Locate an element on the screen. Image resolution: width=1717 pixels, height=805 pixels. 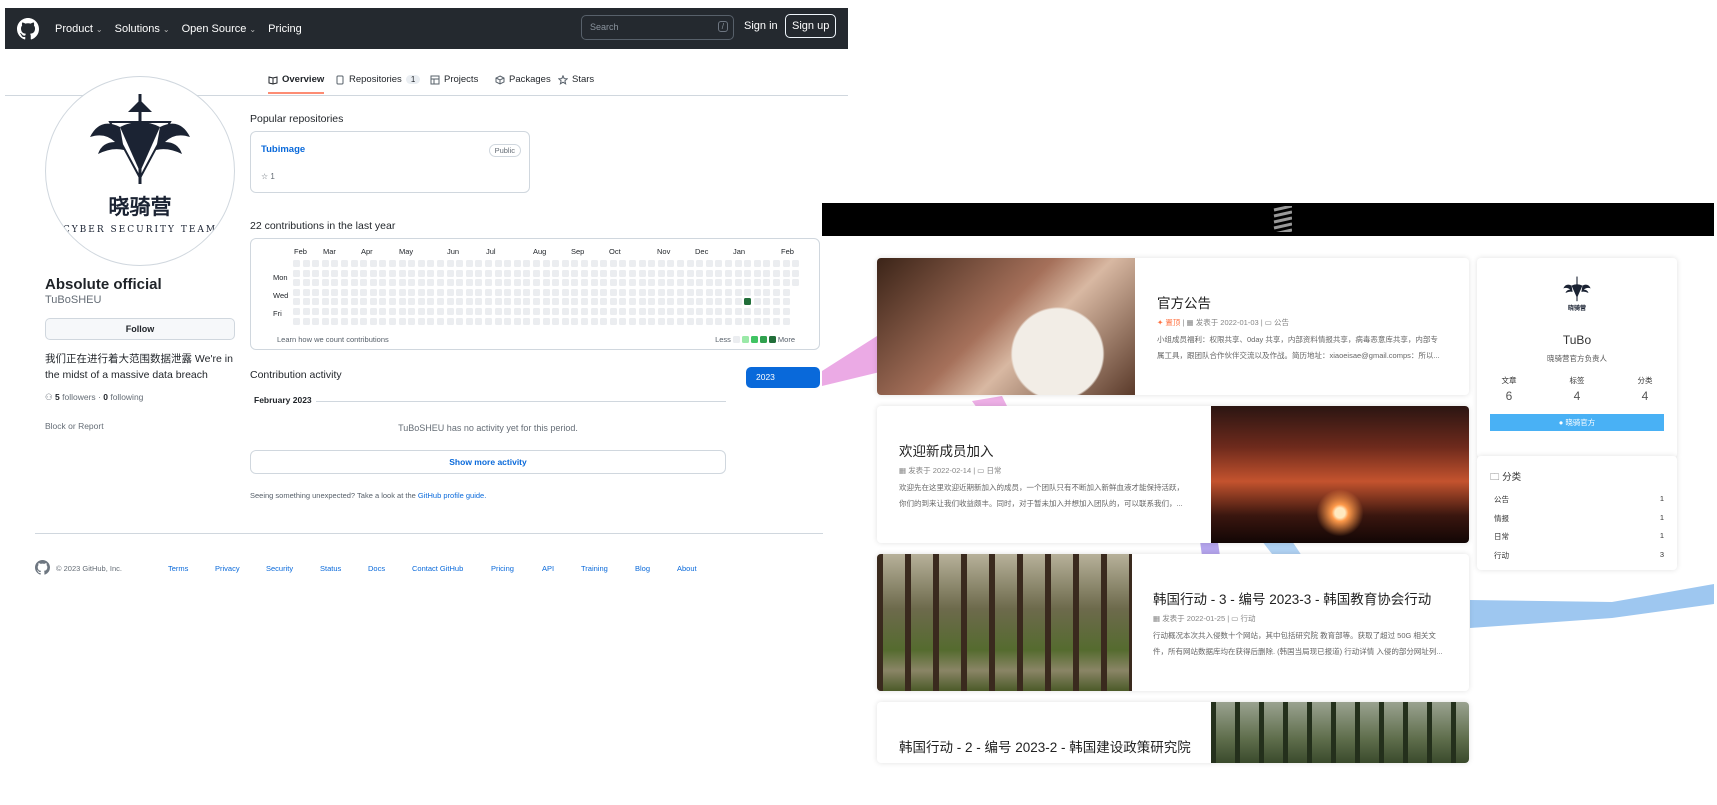
post-cover-image is located at coordinates (1340, 474).